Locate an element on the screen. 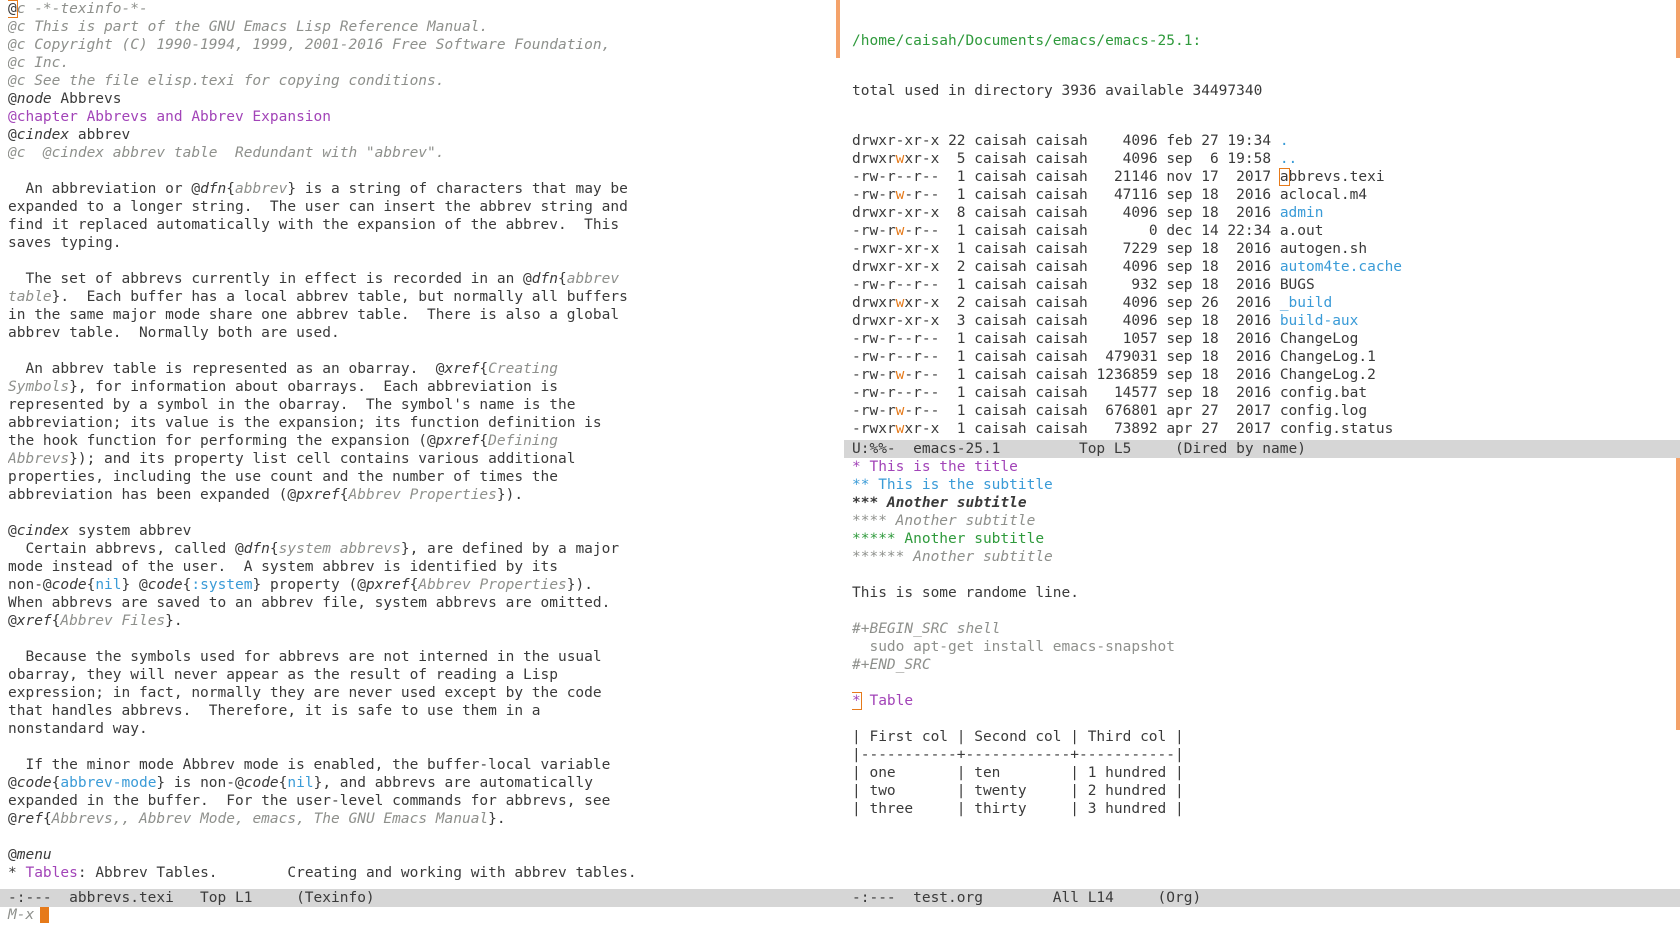 The image size is (1680, 925). texinfo-line: @menu is located at coordinates (418, 855).